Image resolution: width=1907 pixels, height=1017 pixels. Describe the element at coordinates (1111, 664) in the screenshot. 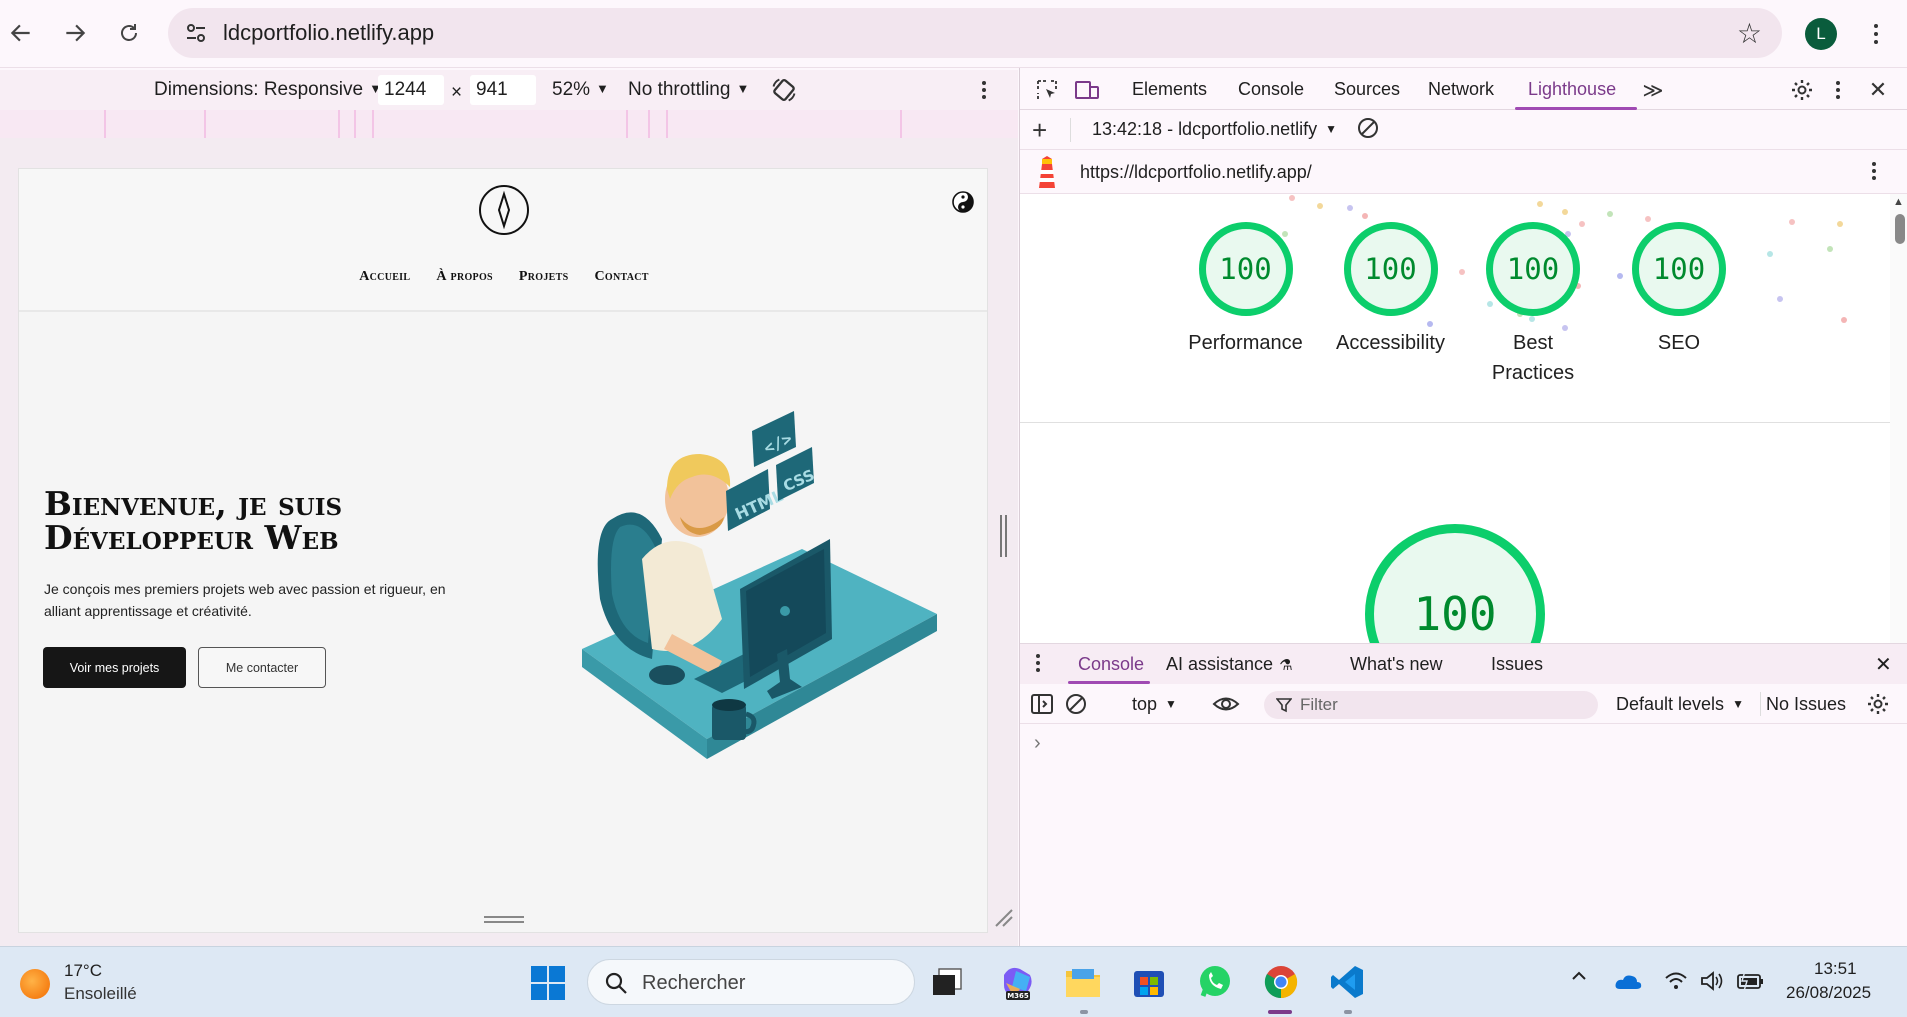

I see `drawer-tab-console: Console` at that location.